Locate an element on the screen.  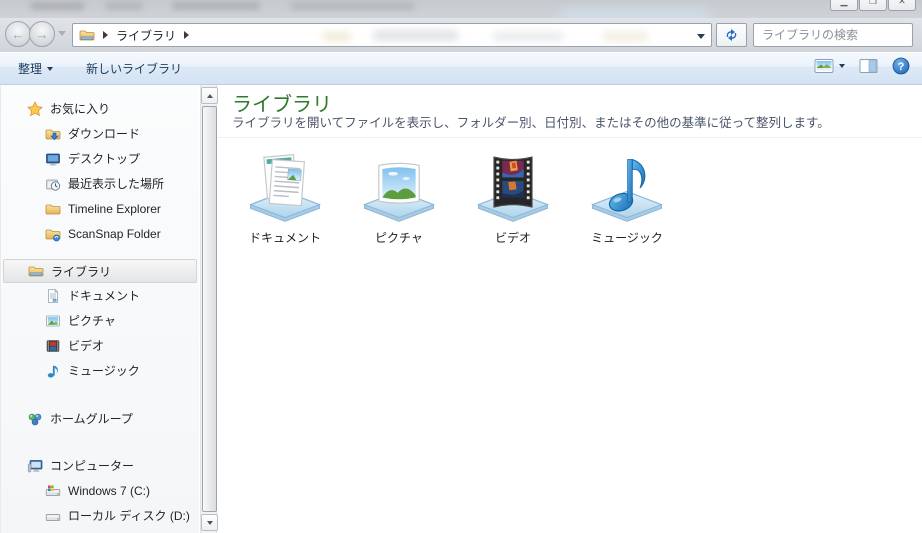
help-button: ? is located at coordinates (901, 66).